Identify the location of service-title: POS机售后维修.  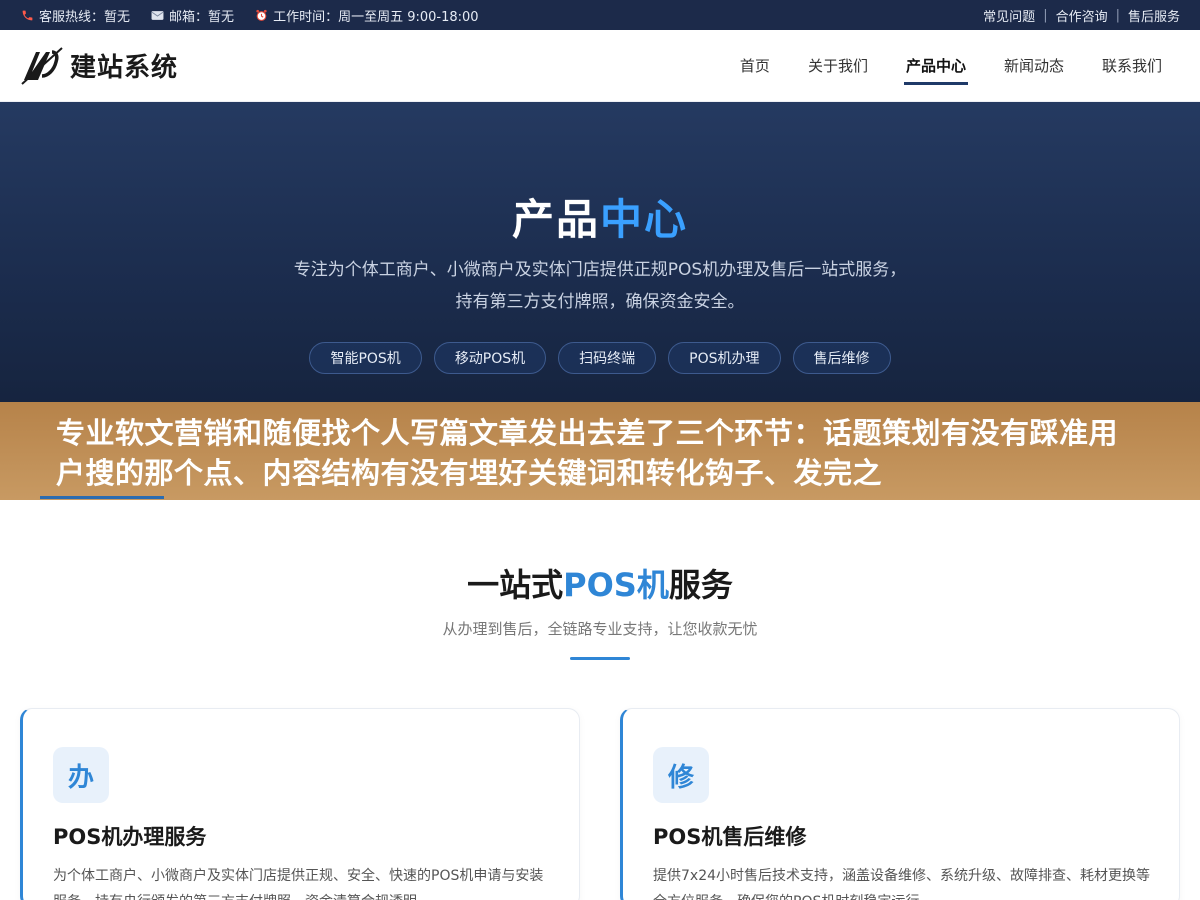
(730, 837).